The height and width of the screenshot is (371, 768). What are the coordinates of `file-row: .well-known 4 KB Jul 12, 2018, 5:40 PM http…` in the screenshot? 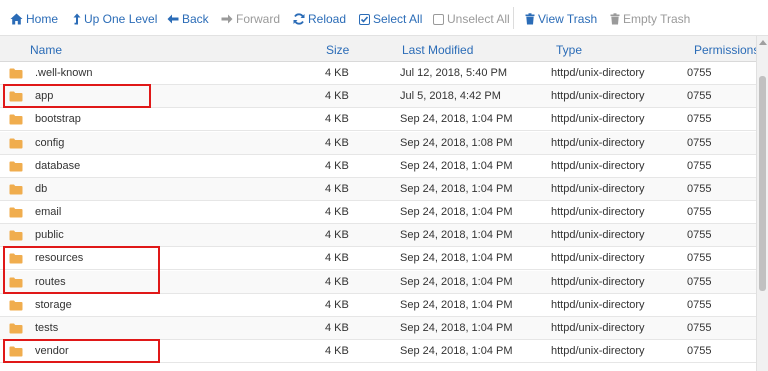 It's located at (378, 73).